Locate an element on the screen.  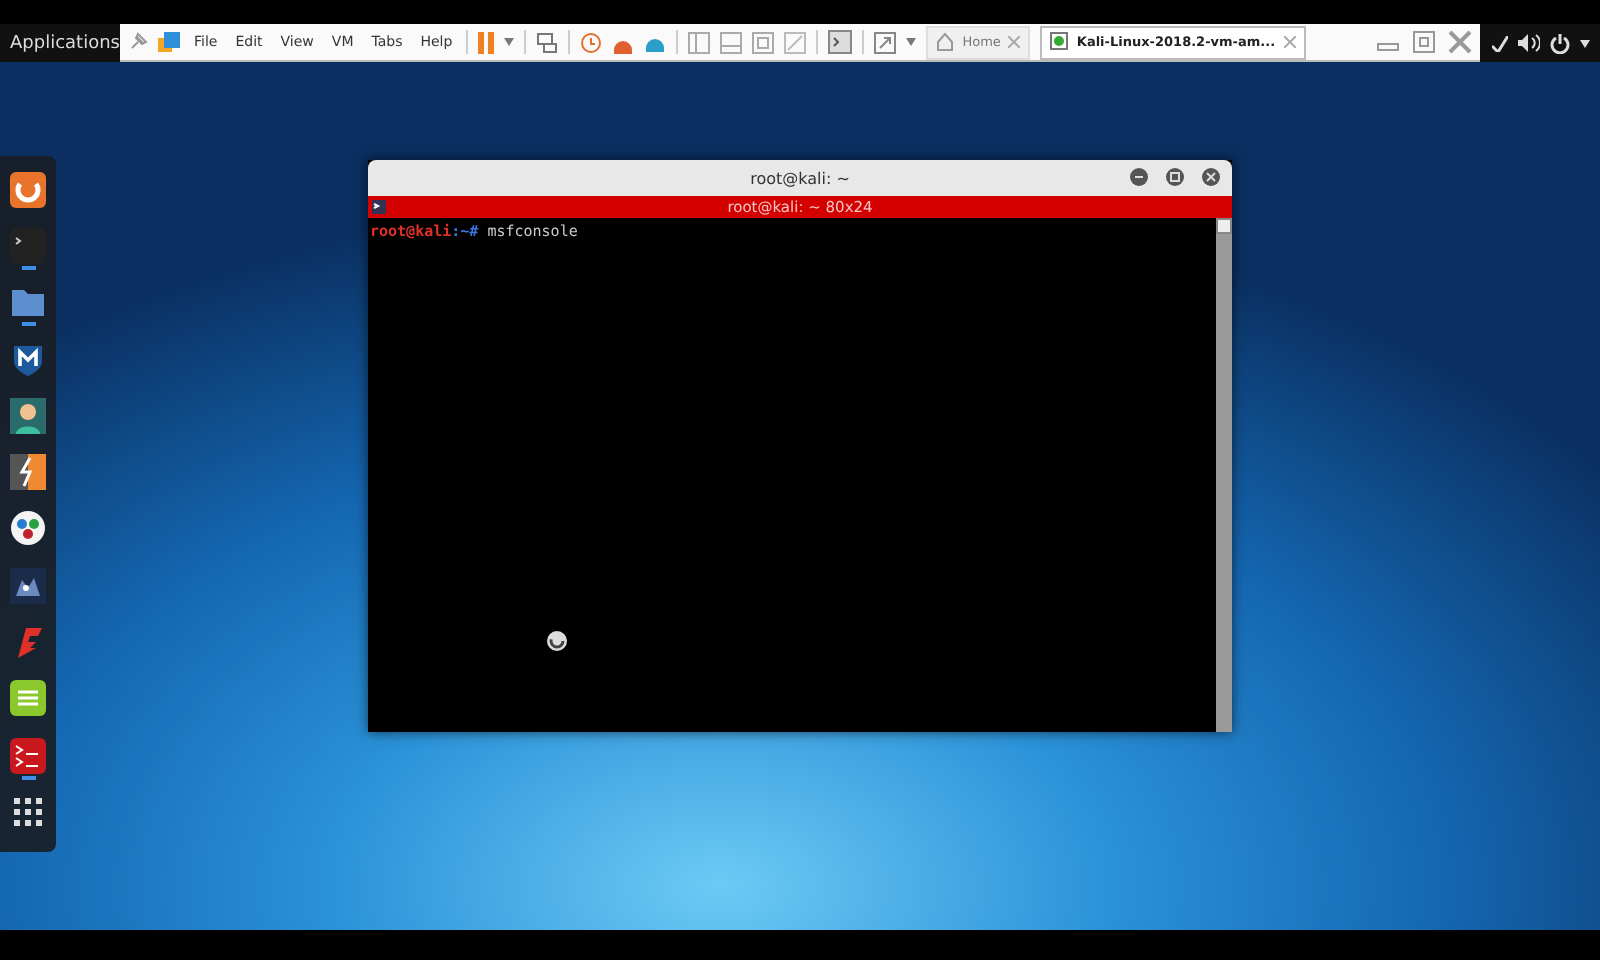
scrollbar is located at coordinates (1224, 475).